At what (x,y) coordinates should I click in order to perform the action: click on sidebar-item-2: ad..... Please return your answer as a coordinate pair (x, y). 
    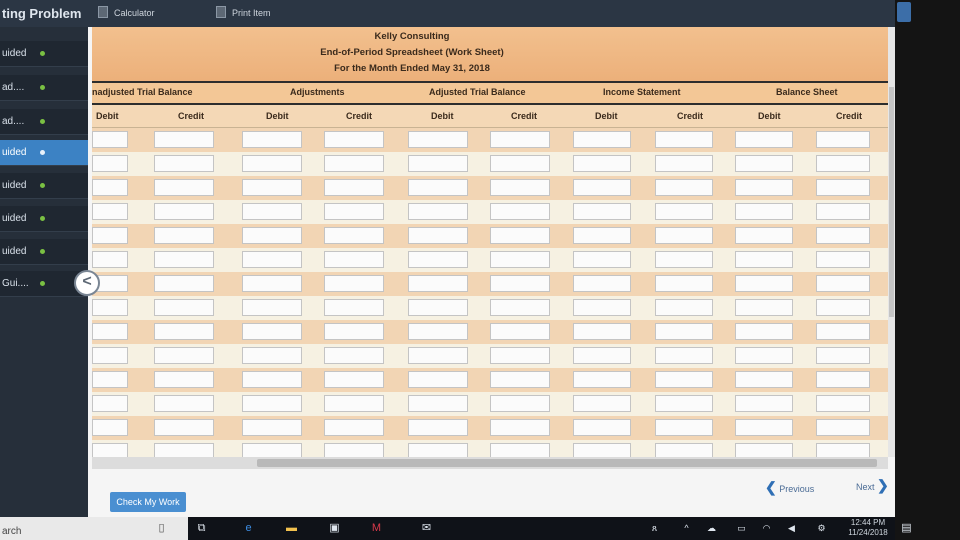
    Looking at the image, I should click on (44, 88).